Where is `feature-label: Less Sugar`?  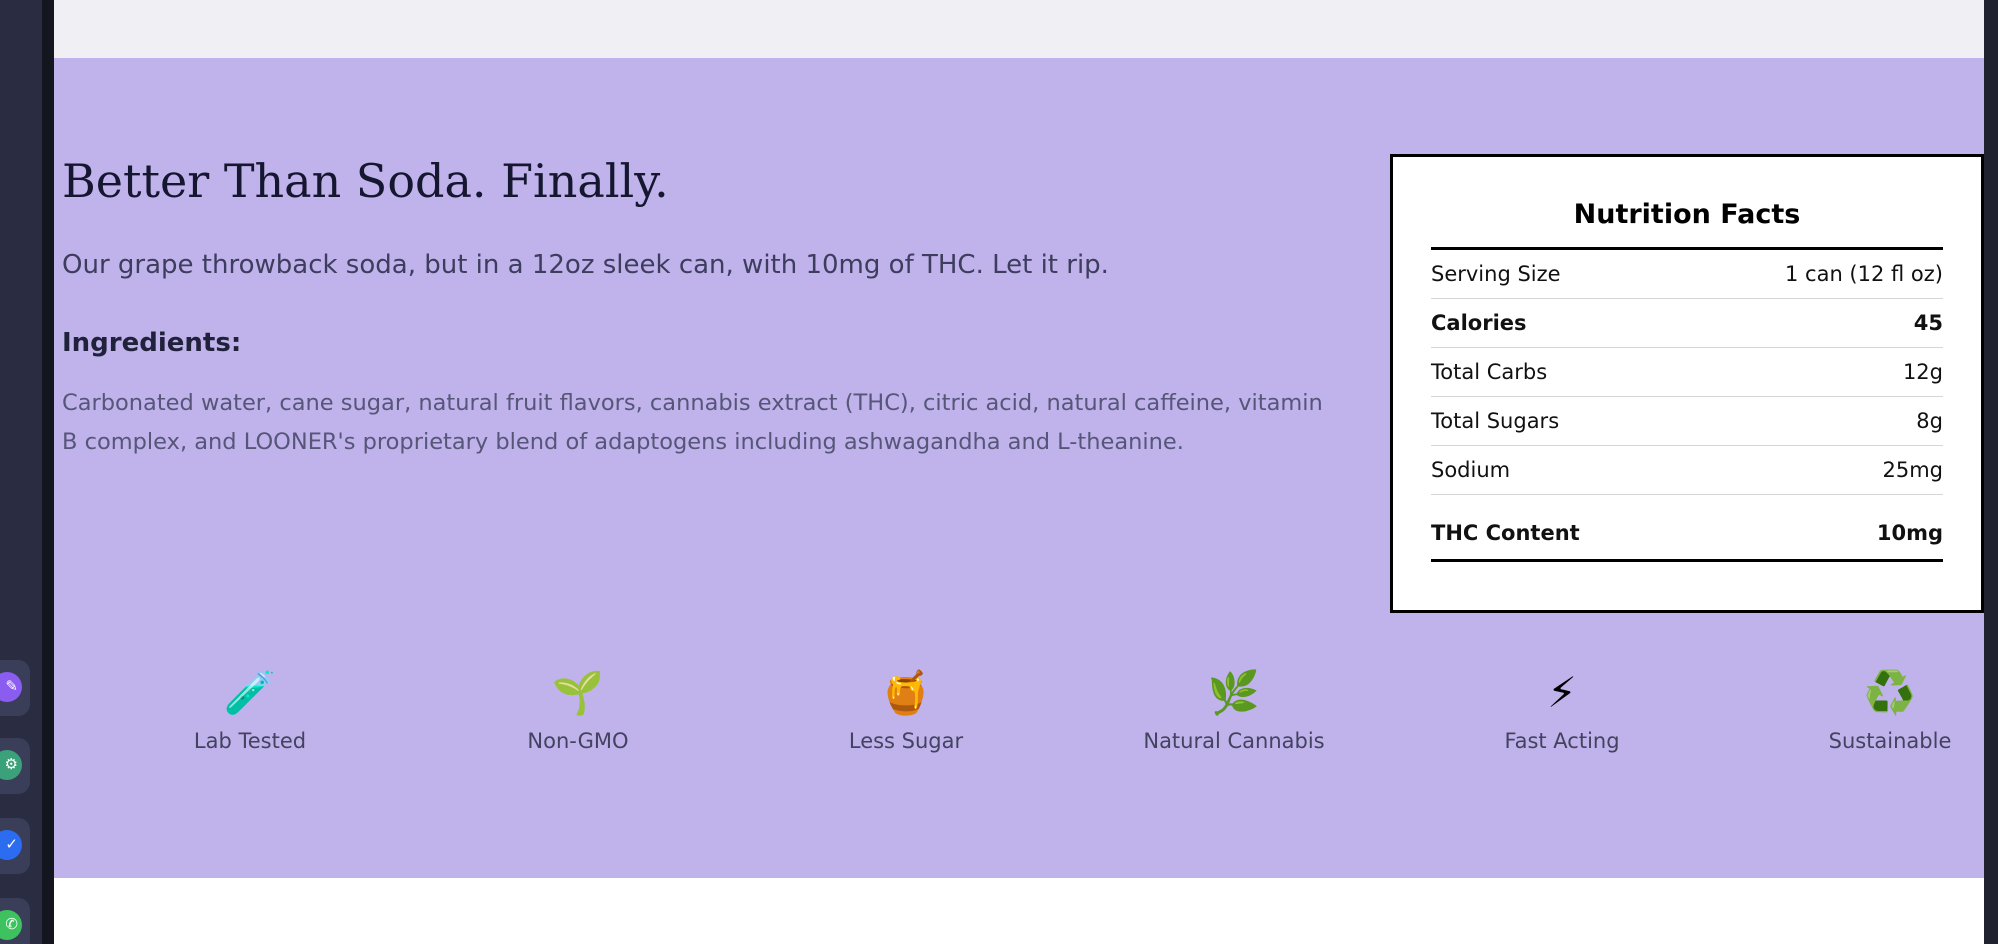 feature-label: Less Sugar is located at coordinates (906, 741).